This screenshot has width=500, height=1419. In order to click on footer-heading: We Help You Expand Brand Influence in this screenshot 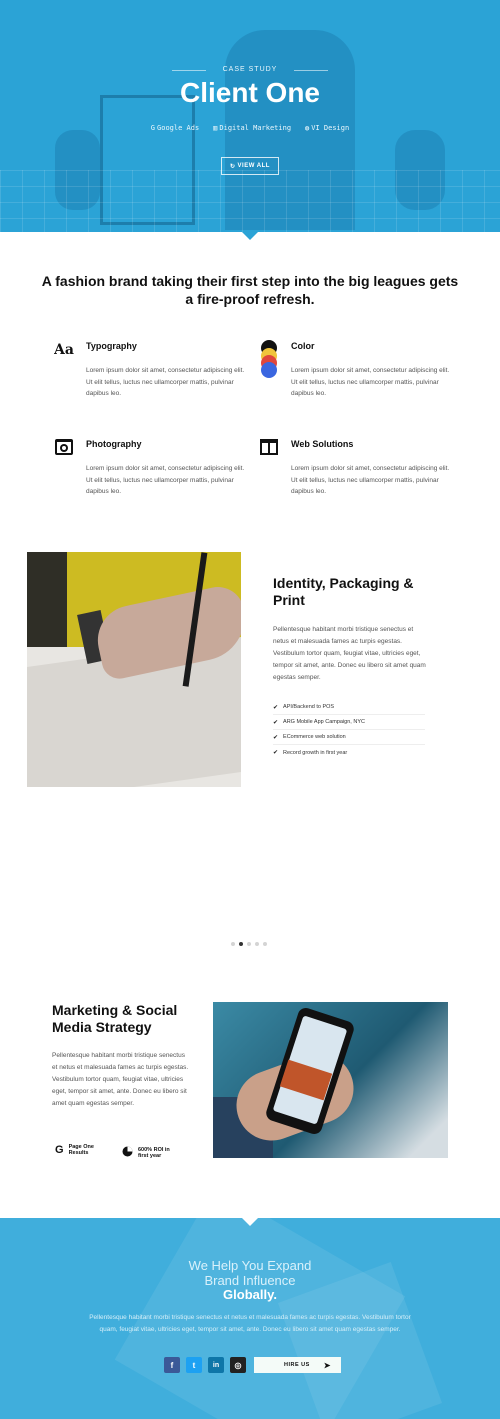, I will do `click(250, 1273)`.